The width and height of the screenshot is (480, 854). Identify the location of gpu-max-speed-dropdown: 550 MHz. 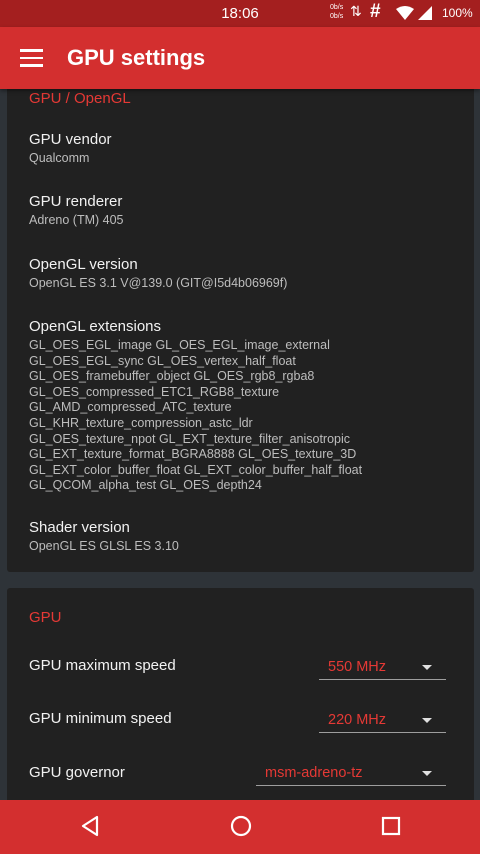
(382, 667).